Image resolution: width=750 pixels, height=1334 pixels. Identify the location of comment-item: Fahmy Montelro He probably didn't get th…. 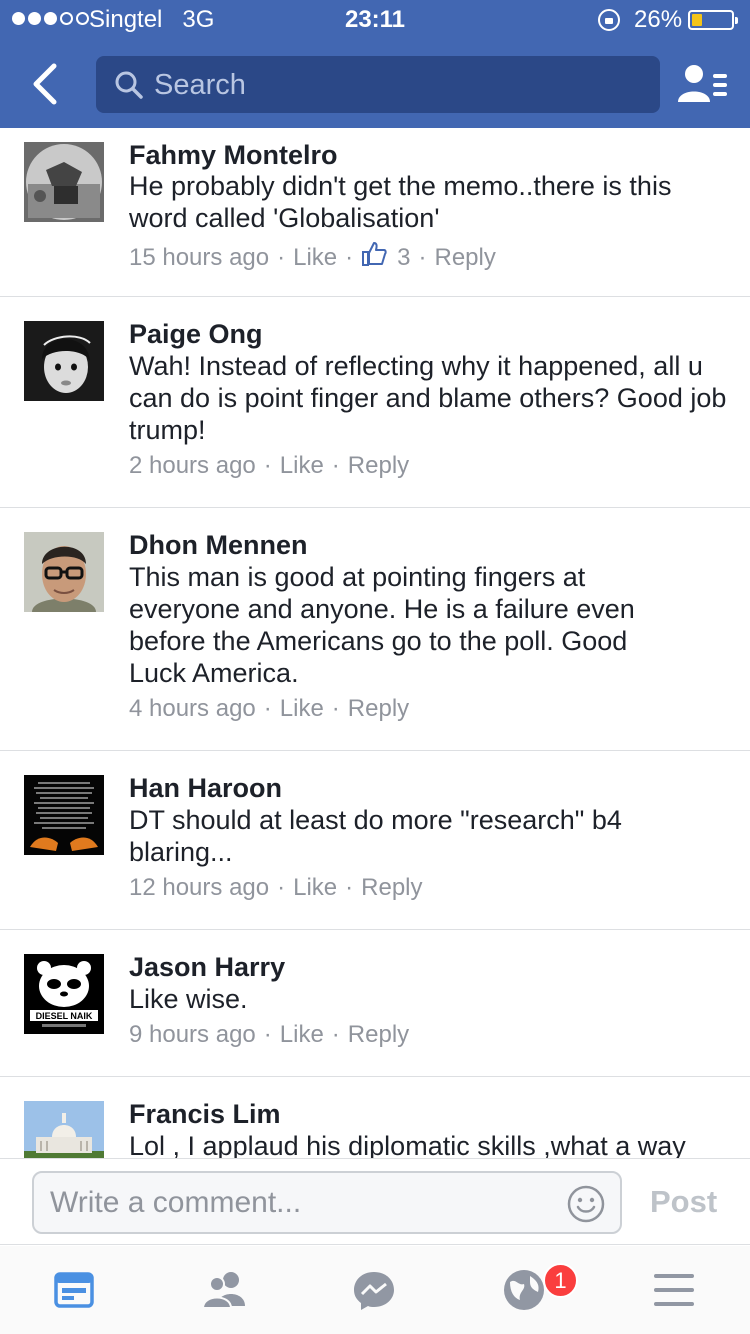
(375, 212).